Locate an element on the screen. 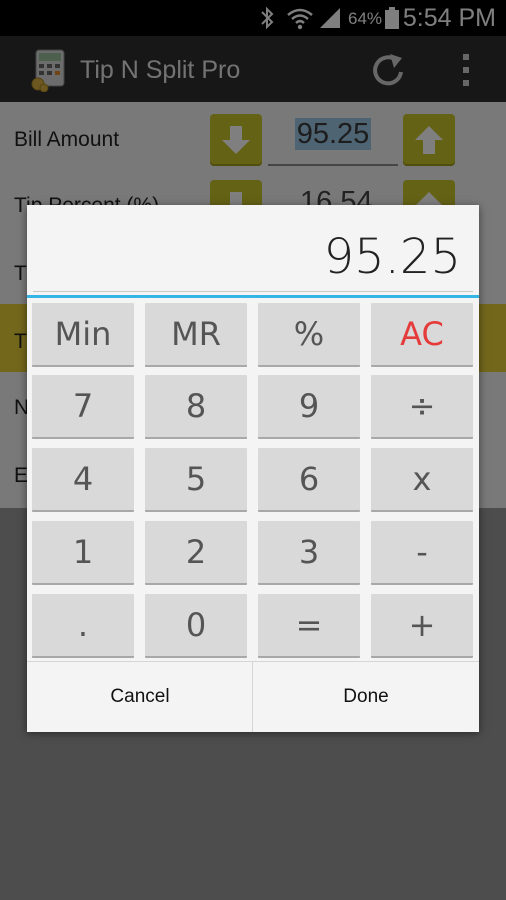 Image resolution: width=506 pixels, height=900 pixels. dialog-button-bar: Cancel Done is located at coordinates (253, 696).